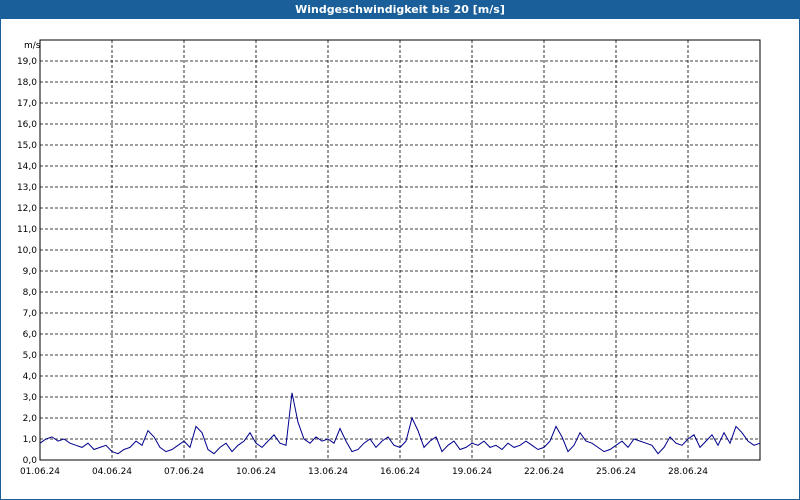 The image size is (800, 500). Describe the element at coordinates (27, 104) in the screenshot. I see `y-tick-label: 17,0` at that location.